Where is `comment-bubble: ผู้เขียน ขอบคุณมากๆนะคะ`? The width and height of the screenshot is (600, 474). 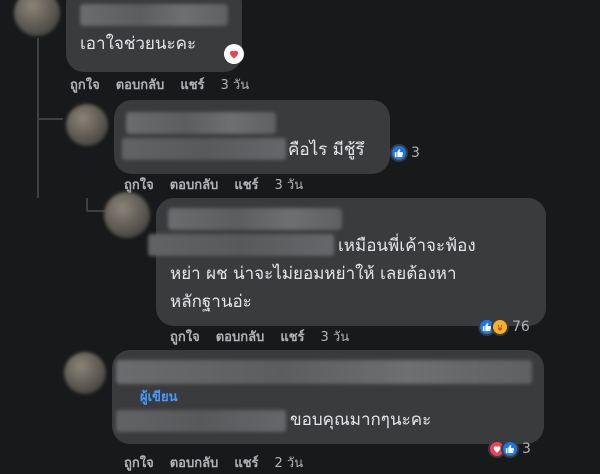
comment-bubble: ผู้เขียน ขอบคุณมากๆนะคะ is located at coordinates (328, 397).